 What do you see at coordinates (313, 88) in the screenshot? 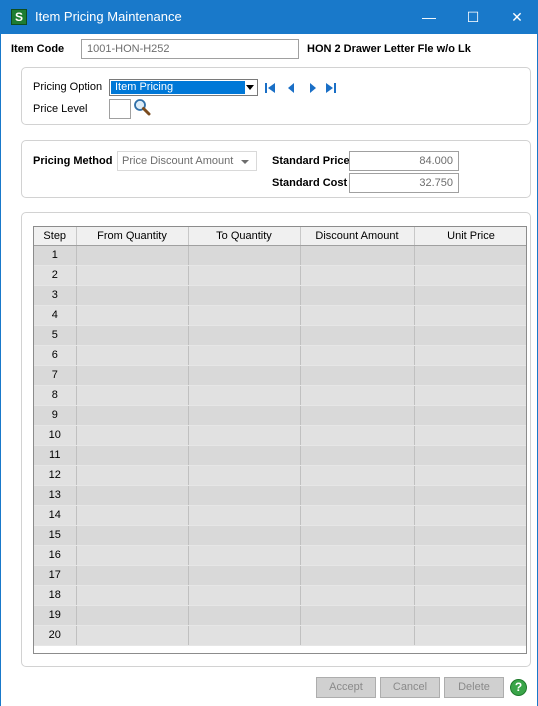
I see `next-record-button` at bounding box center [313, 88].